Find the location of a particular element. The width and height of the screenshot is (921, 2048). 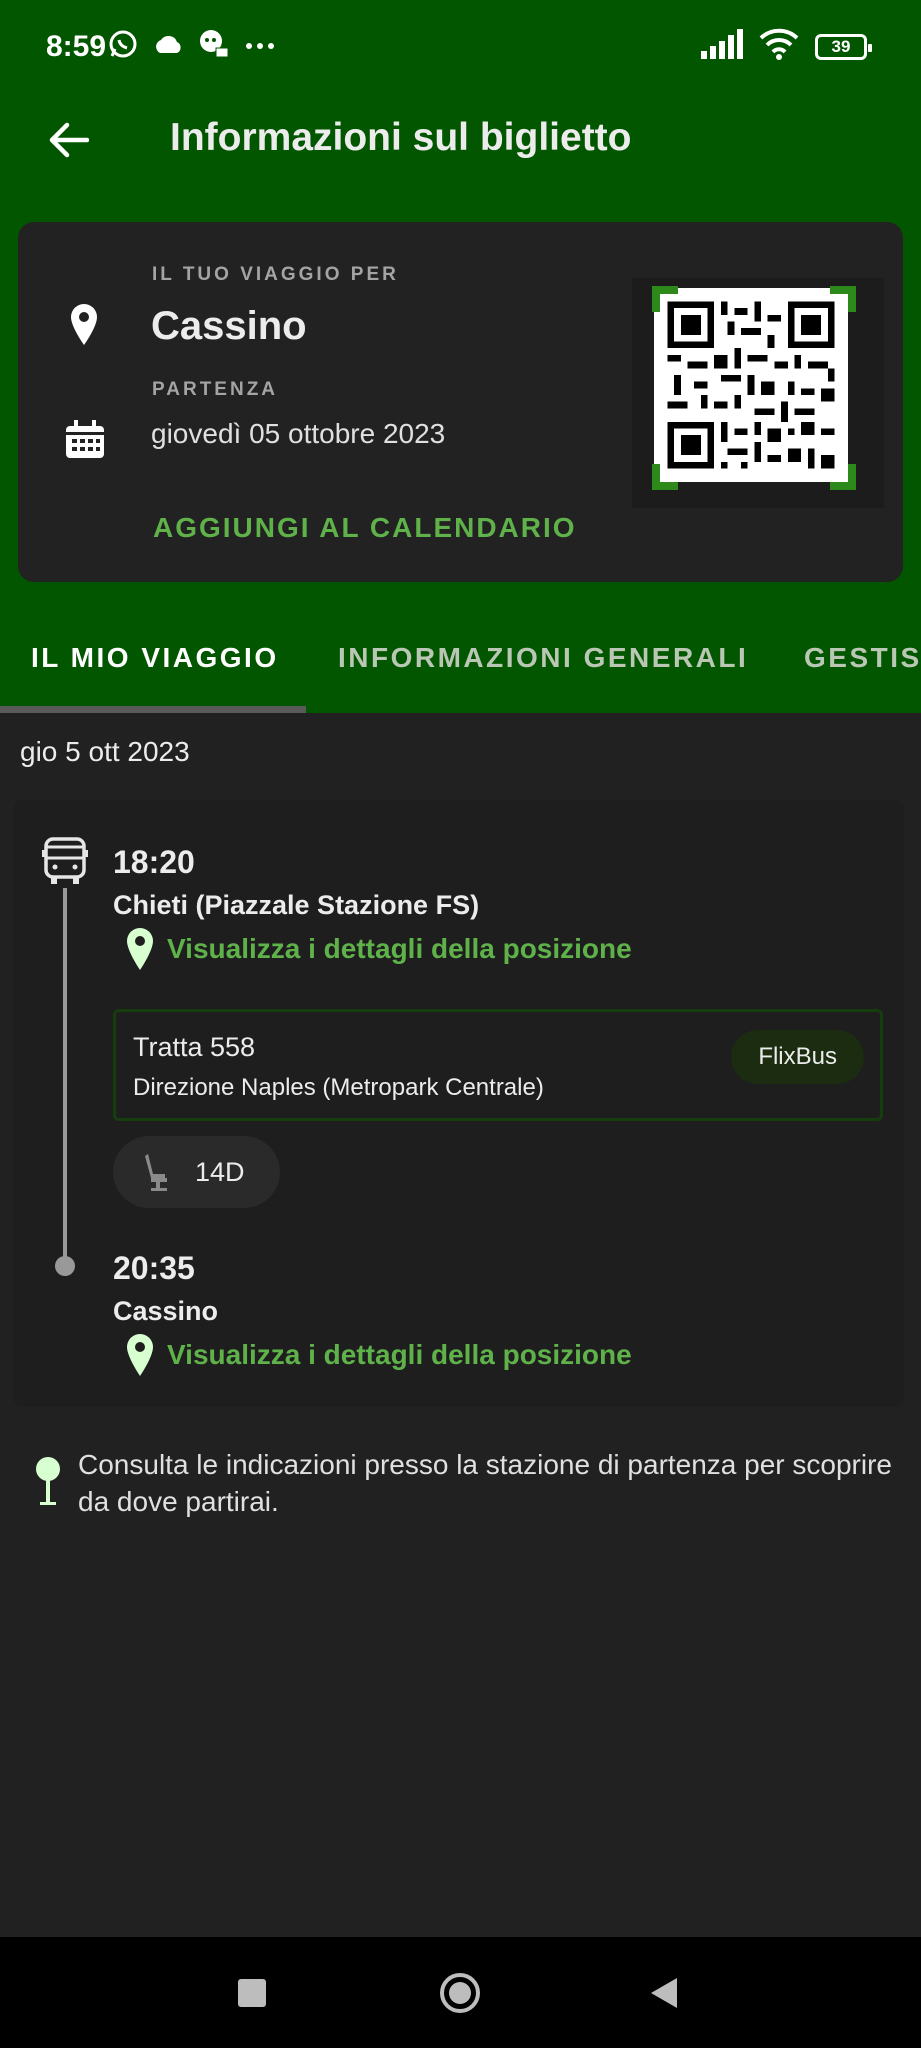

bus-icon is located at coordinates (65, 863).